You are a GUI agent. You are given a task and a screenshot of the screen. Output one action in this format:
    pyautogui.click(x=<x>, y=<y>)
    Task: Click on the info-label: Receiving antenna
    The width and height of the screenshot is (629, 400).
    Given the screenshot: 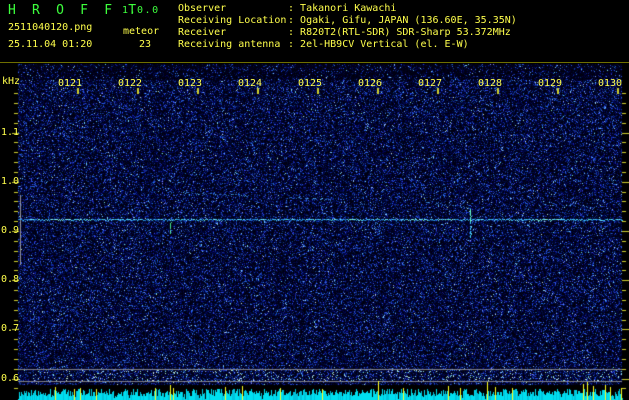 What is the action you would take?
    pyautogui.click(x=229, y=44)
    